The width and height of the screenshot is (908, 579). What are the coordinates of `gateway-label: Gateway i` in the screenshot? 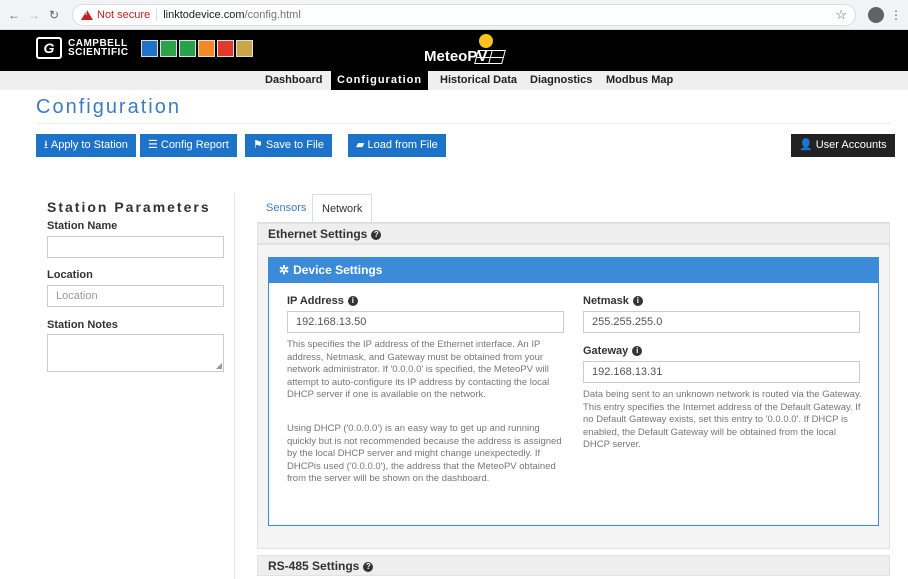 It's located at (613, 351).